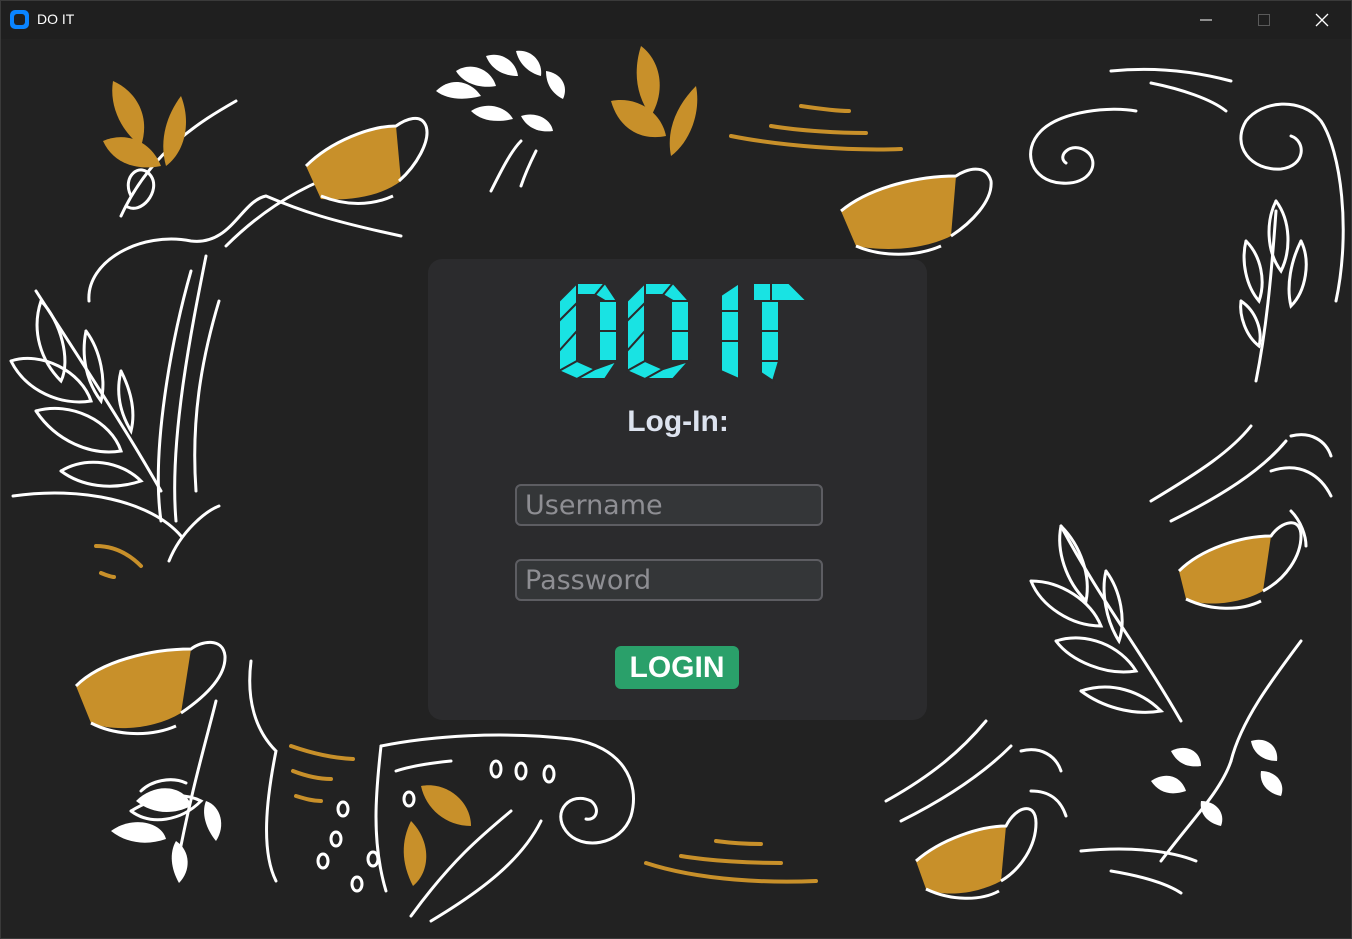 The height and width of the screenshot is (939, 1352). I want to click on username-input, so click(669, 505).